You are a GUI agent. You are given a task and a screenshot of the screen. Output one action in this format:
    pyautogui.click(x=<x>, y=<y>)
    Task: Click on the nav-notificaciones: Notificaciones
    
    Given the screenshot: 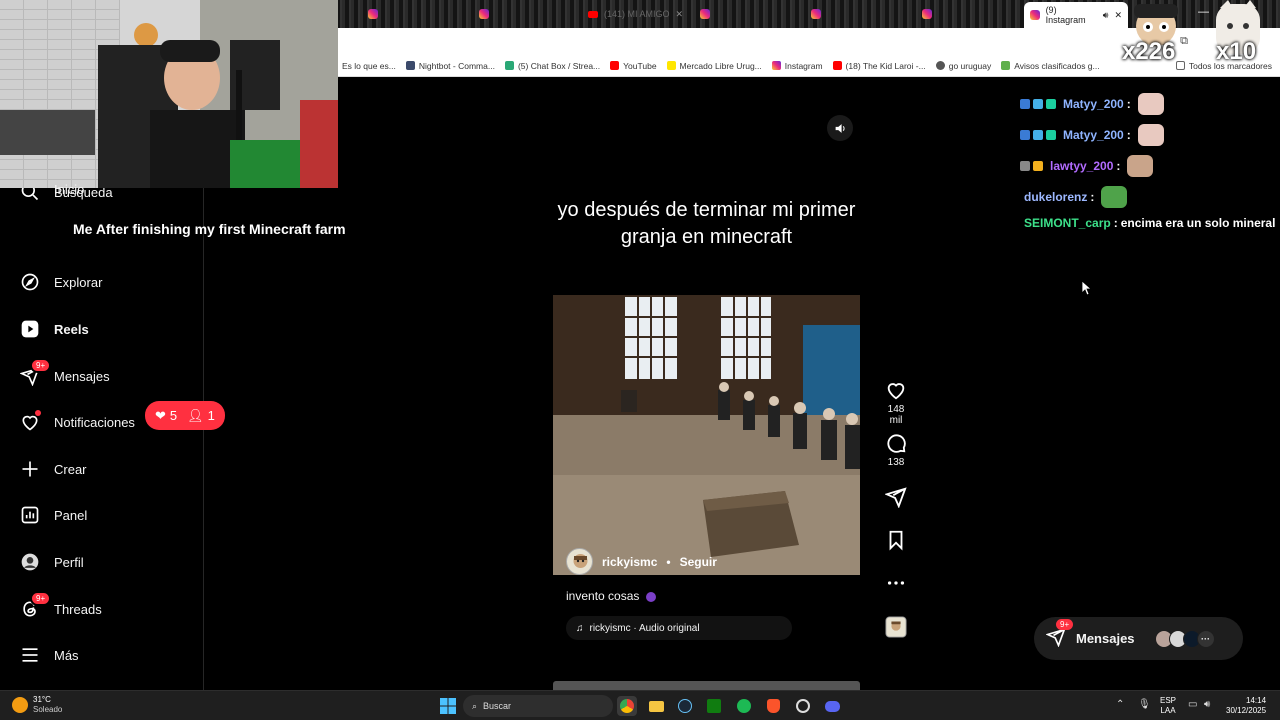 What is the action you would take?
    pyautogui.click(x=77, y=421)
    